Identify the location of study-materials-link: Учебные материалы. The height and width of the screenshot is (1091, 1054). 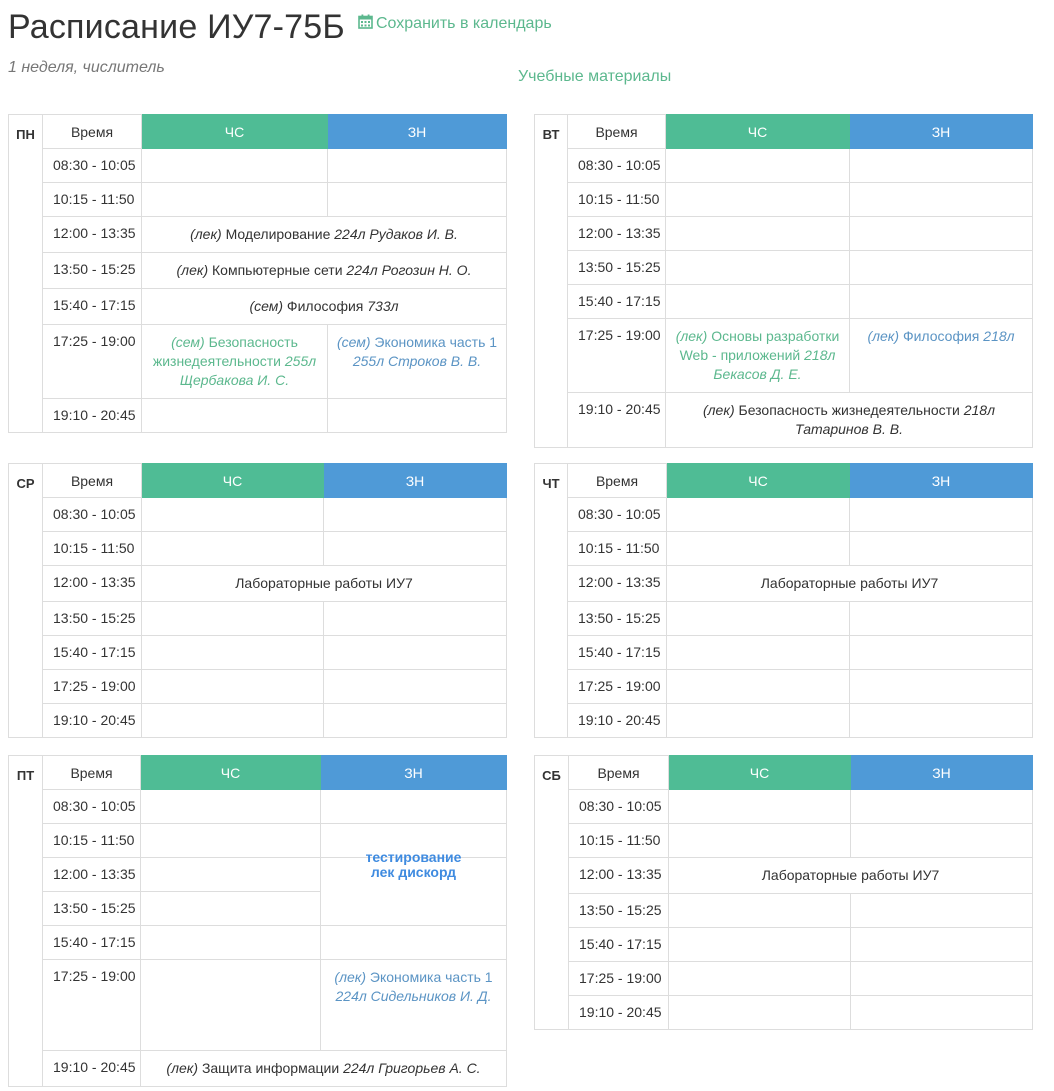
(594, 77).